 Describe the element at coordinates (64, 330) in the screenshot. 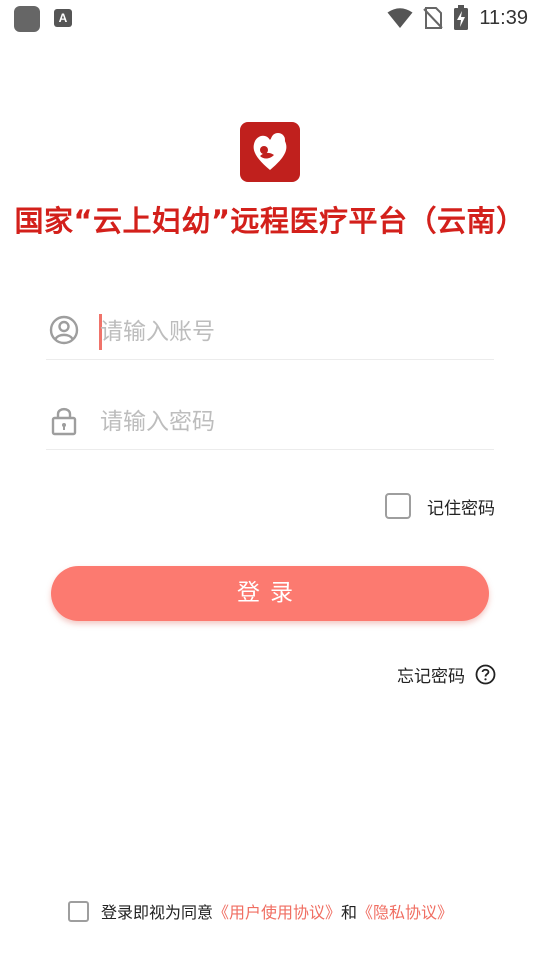

I see `user-icon` at that location.